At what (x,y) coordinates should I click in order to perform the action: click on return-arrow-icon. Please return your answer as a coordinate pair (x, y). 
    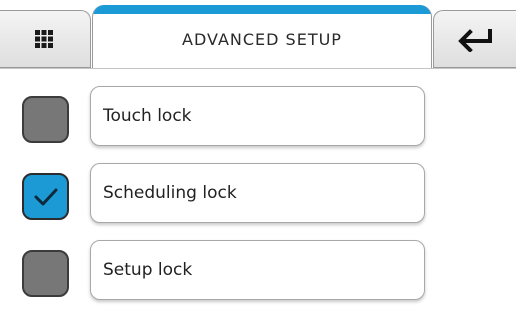
    Looking at the image, I should click on (475, 40).